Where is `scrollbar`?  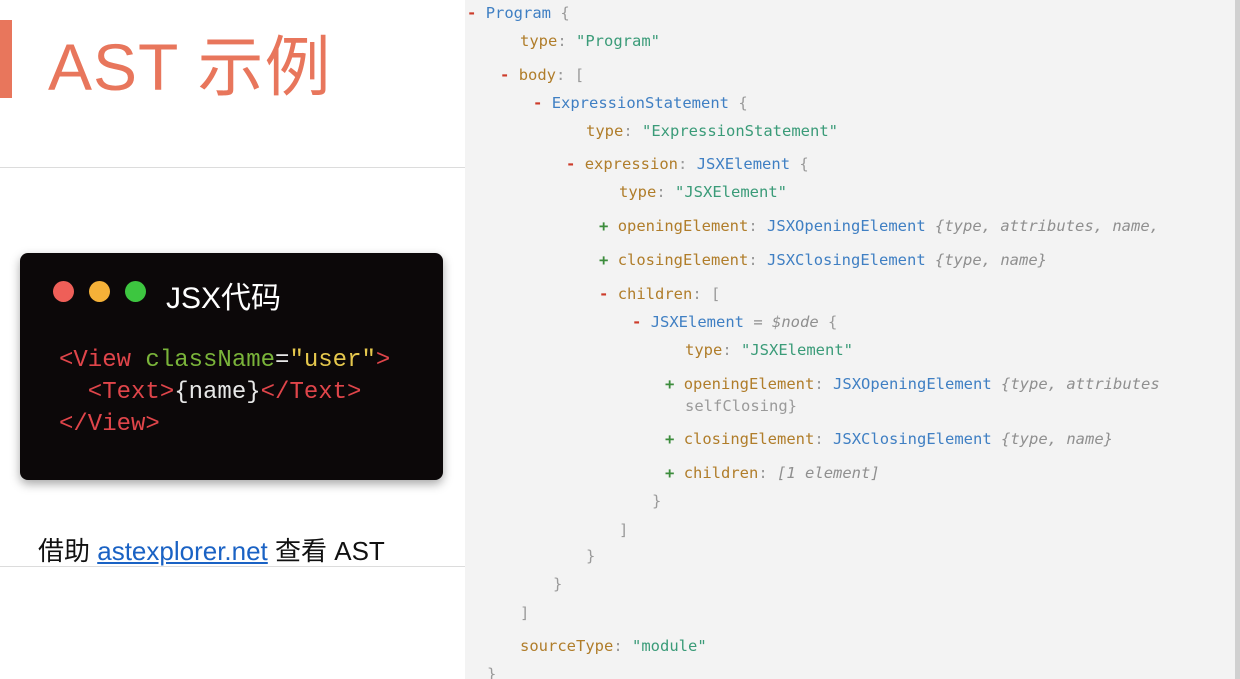 scrollbar is located at coordinates (1237, 339).